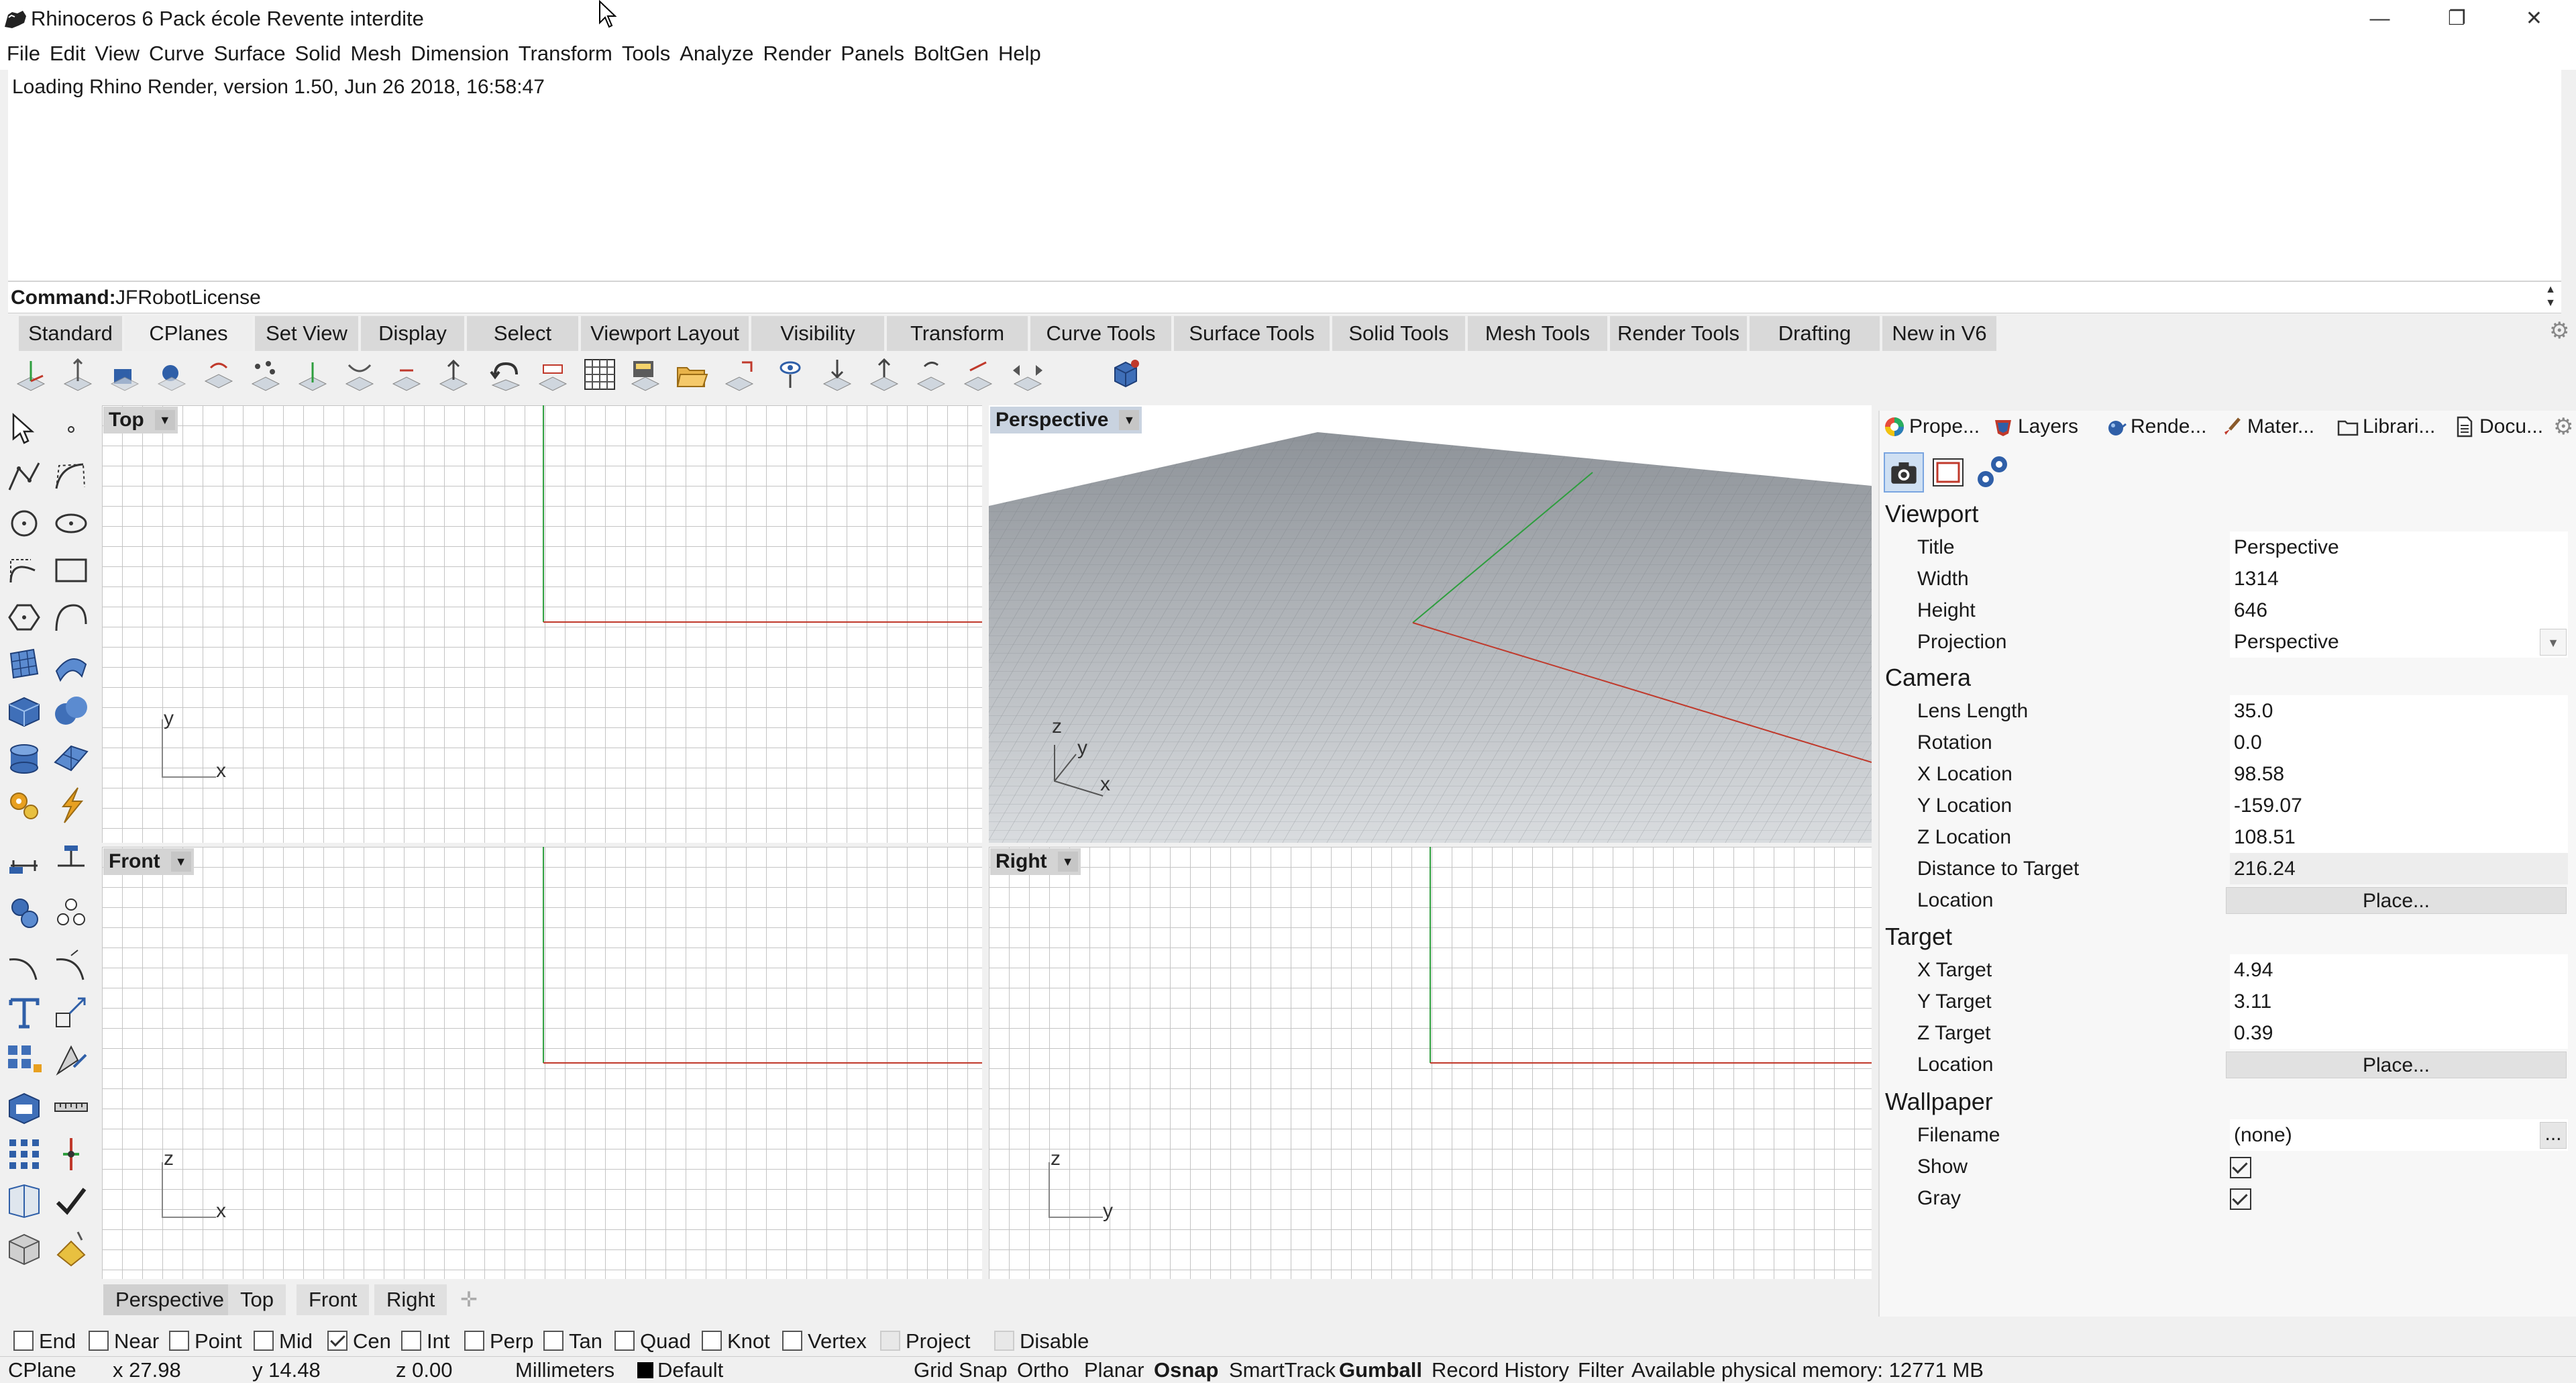 The width and height of the screenshot is (2576, 1383). Describe the element at coordinates (469, 1299) in the screenshot. I see `add-viewport-icon: ✛` at that location.